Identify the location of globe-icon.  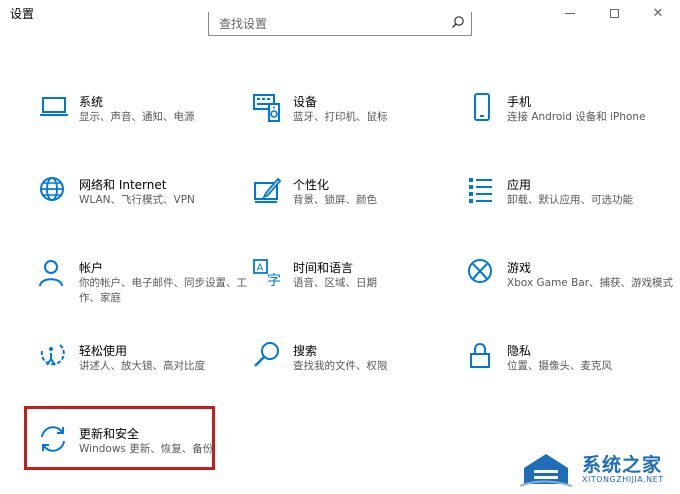
(52, 189).